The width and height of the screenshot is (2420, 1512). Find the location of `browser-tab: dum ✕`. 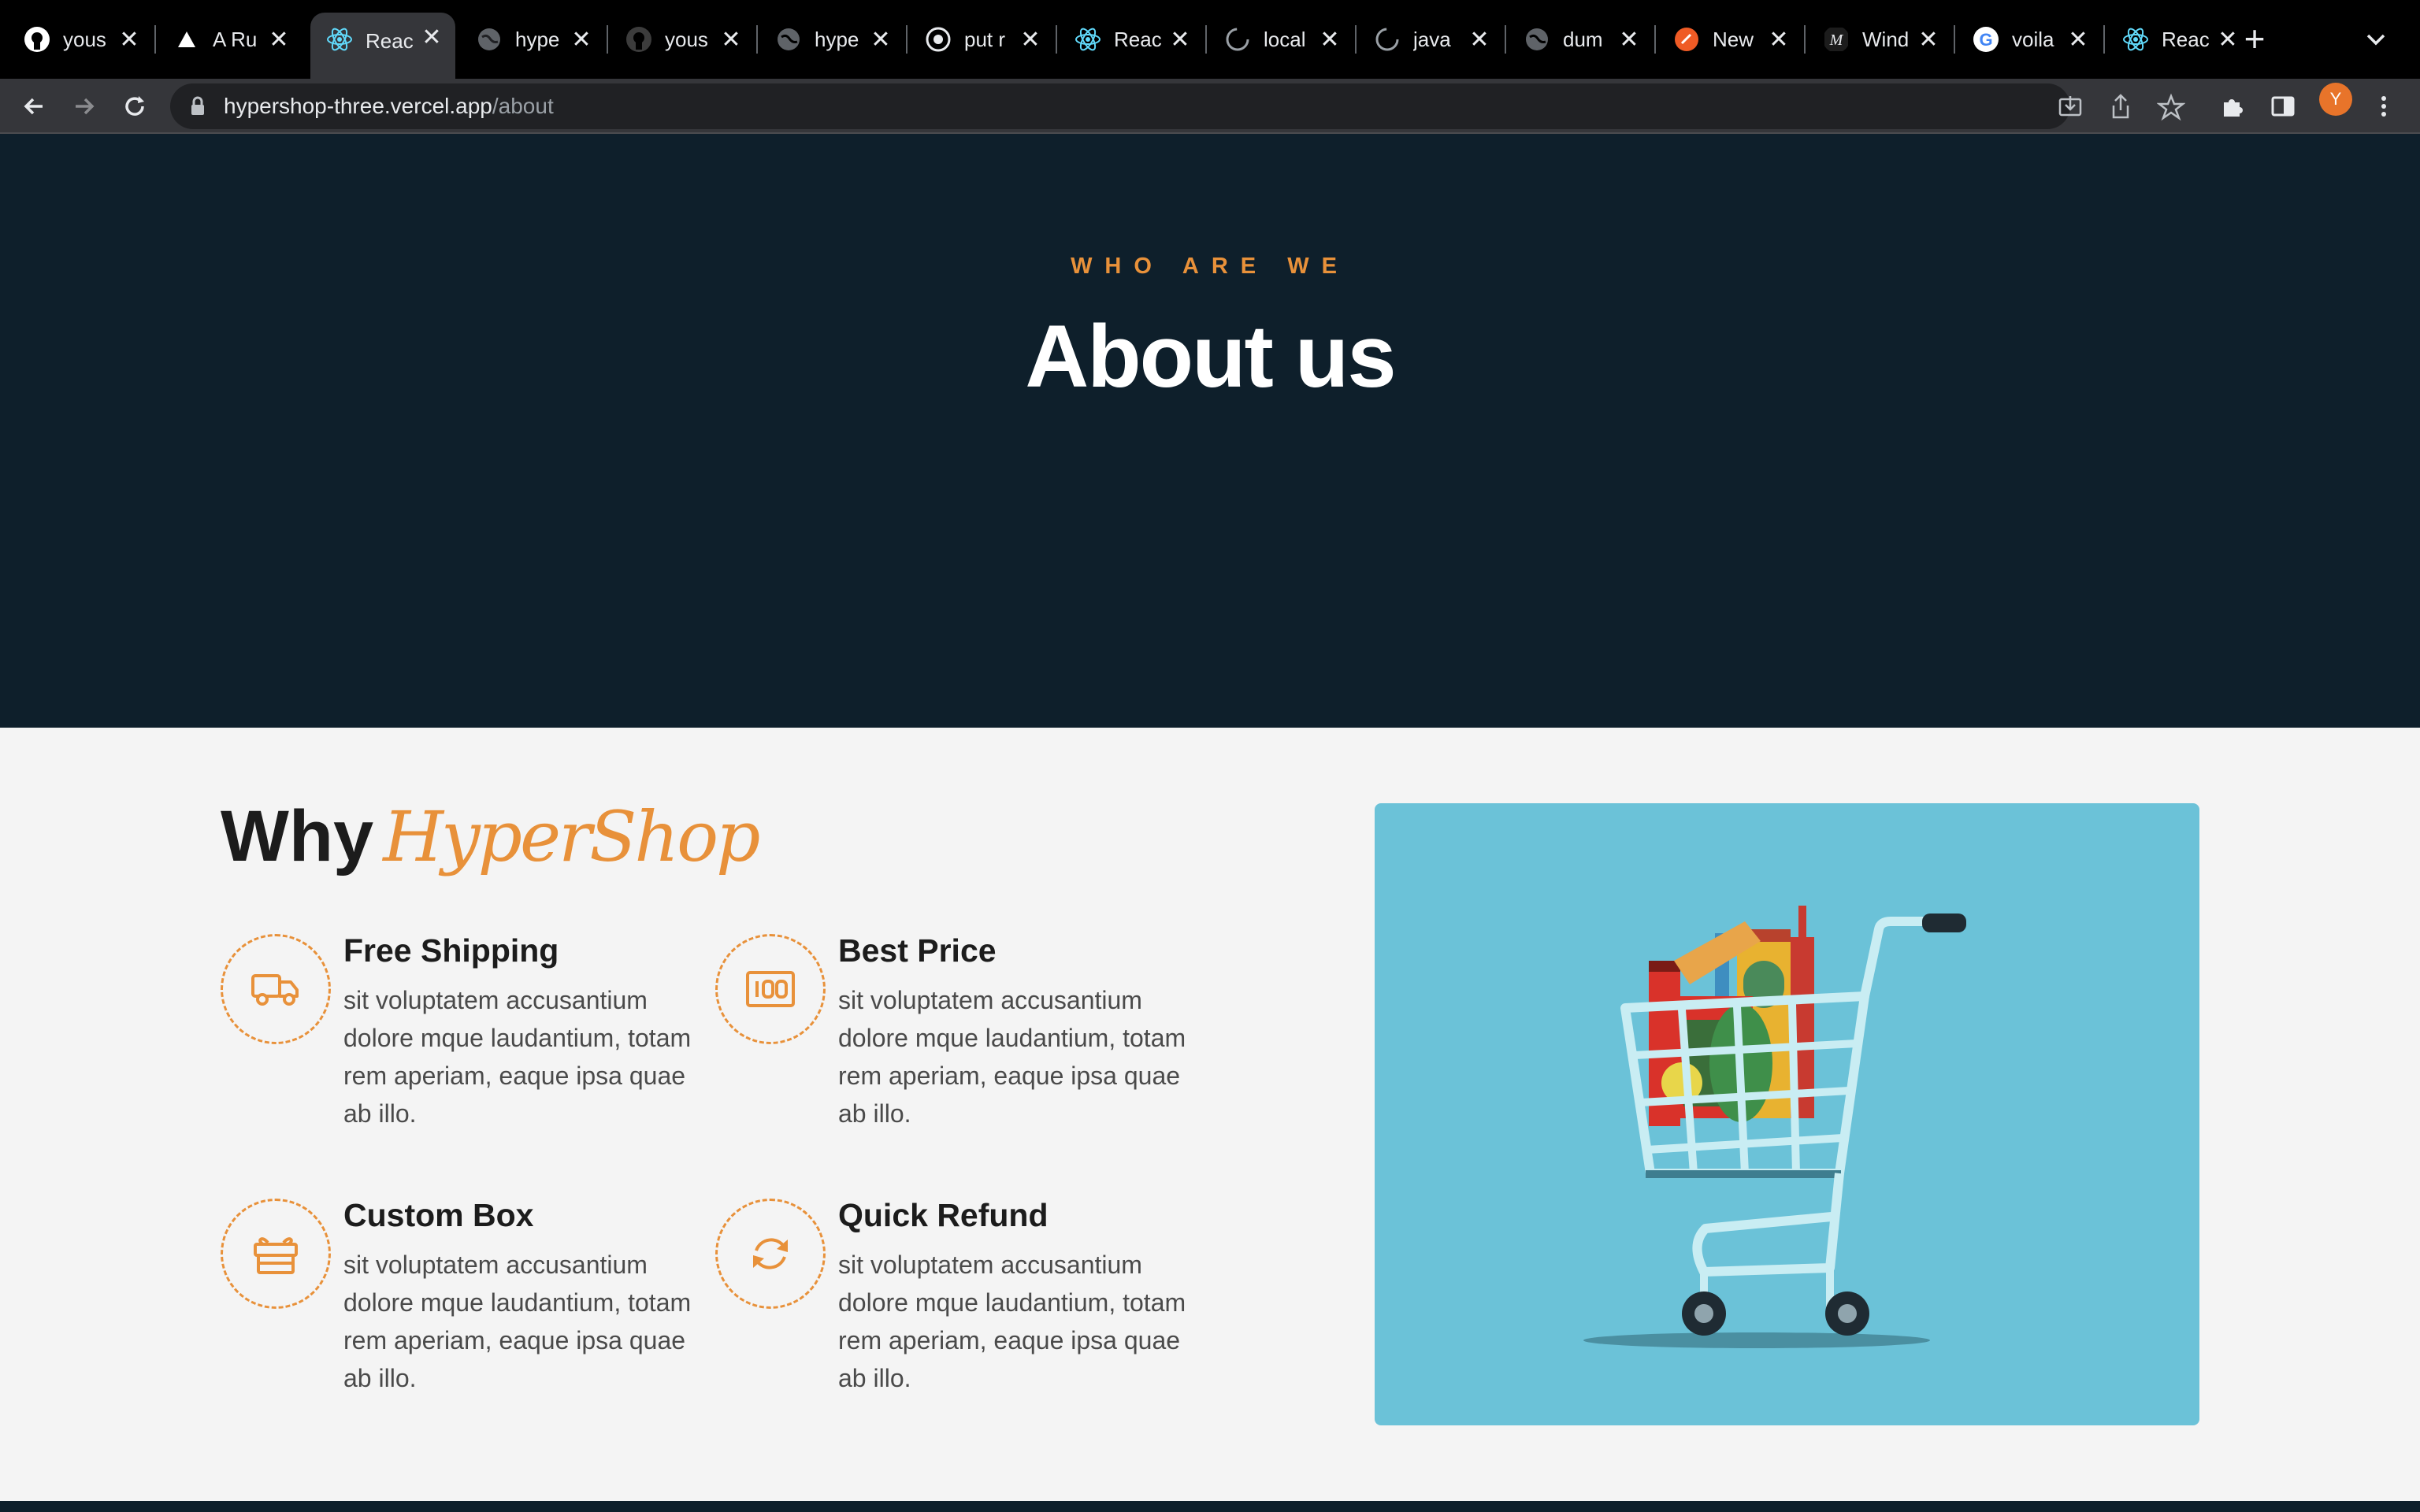

browser-tab: dum ✕ is located at coordinates (1580, 39).